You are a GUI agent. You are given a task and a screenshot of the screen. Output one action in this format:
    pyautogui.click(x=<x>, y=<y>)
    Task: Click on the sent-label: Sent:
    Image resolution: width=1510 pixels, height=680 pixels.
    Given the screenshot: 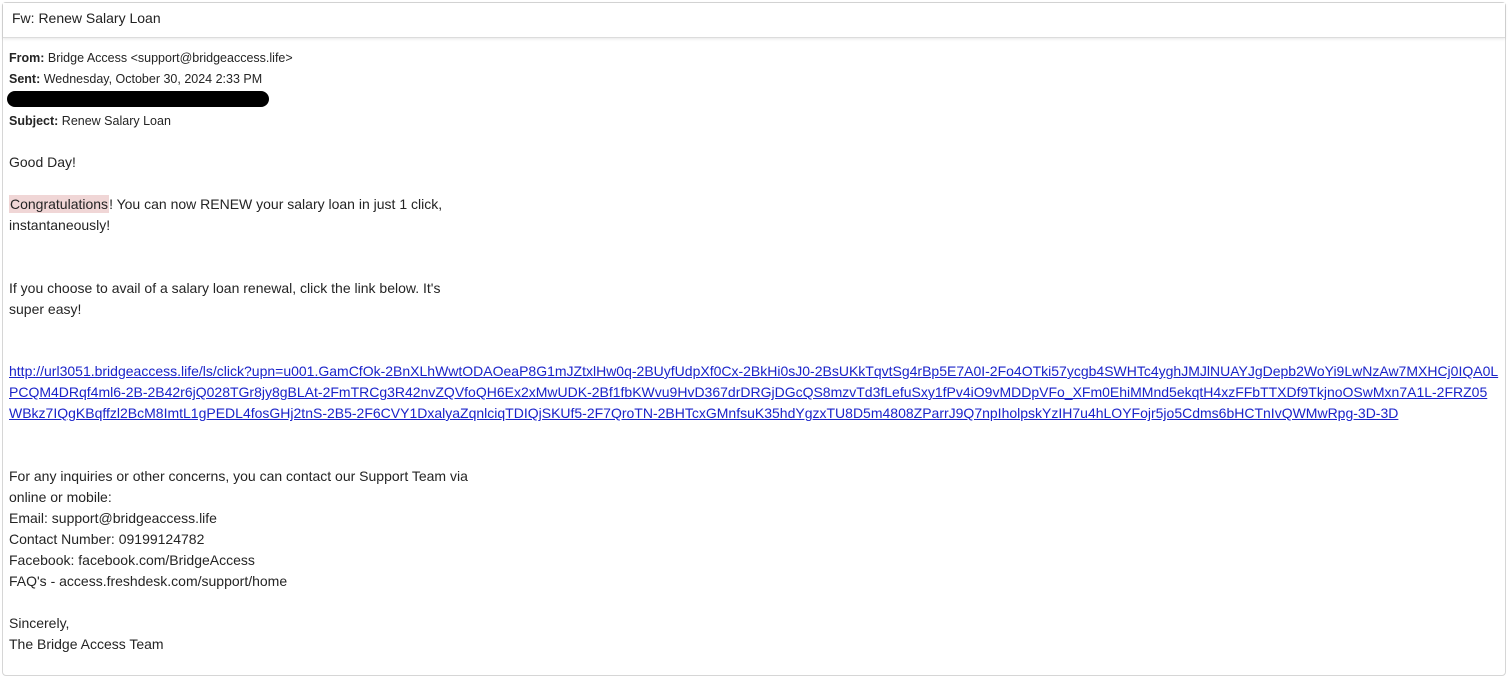 What is the action you would take?
    pyautogui.click(x=25, y=79)
    